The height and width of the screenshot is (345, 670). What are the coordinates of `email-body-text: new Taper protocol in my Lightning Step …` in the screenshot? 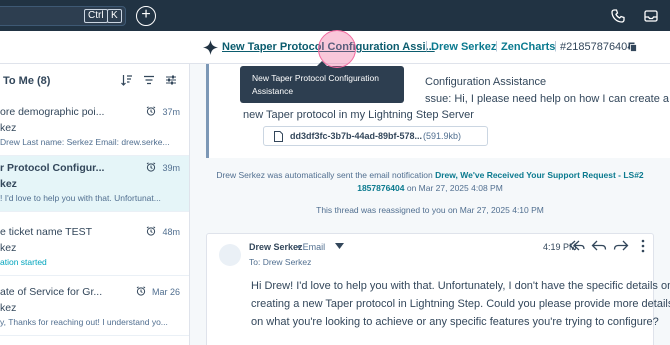 It's located at (358, 115).